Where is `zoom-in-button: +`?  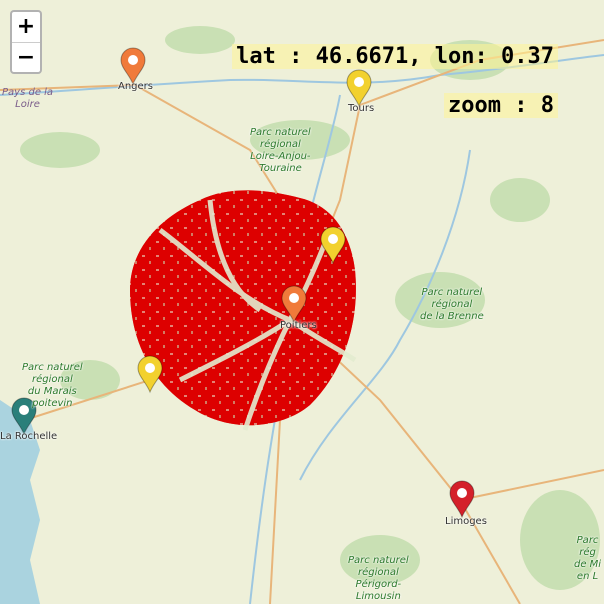
zoom-in-button: + is located at coordinates (26, 27).